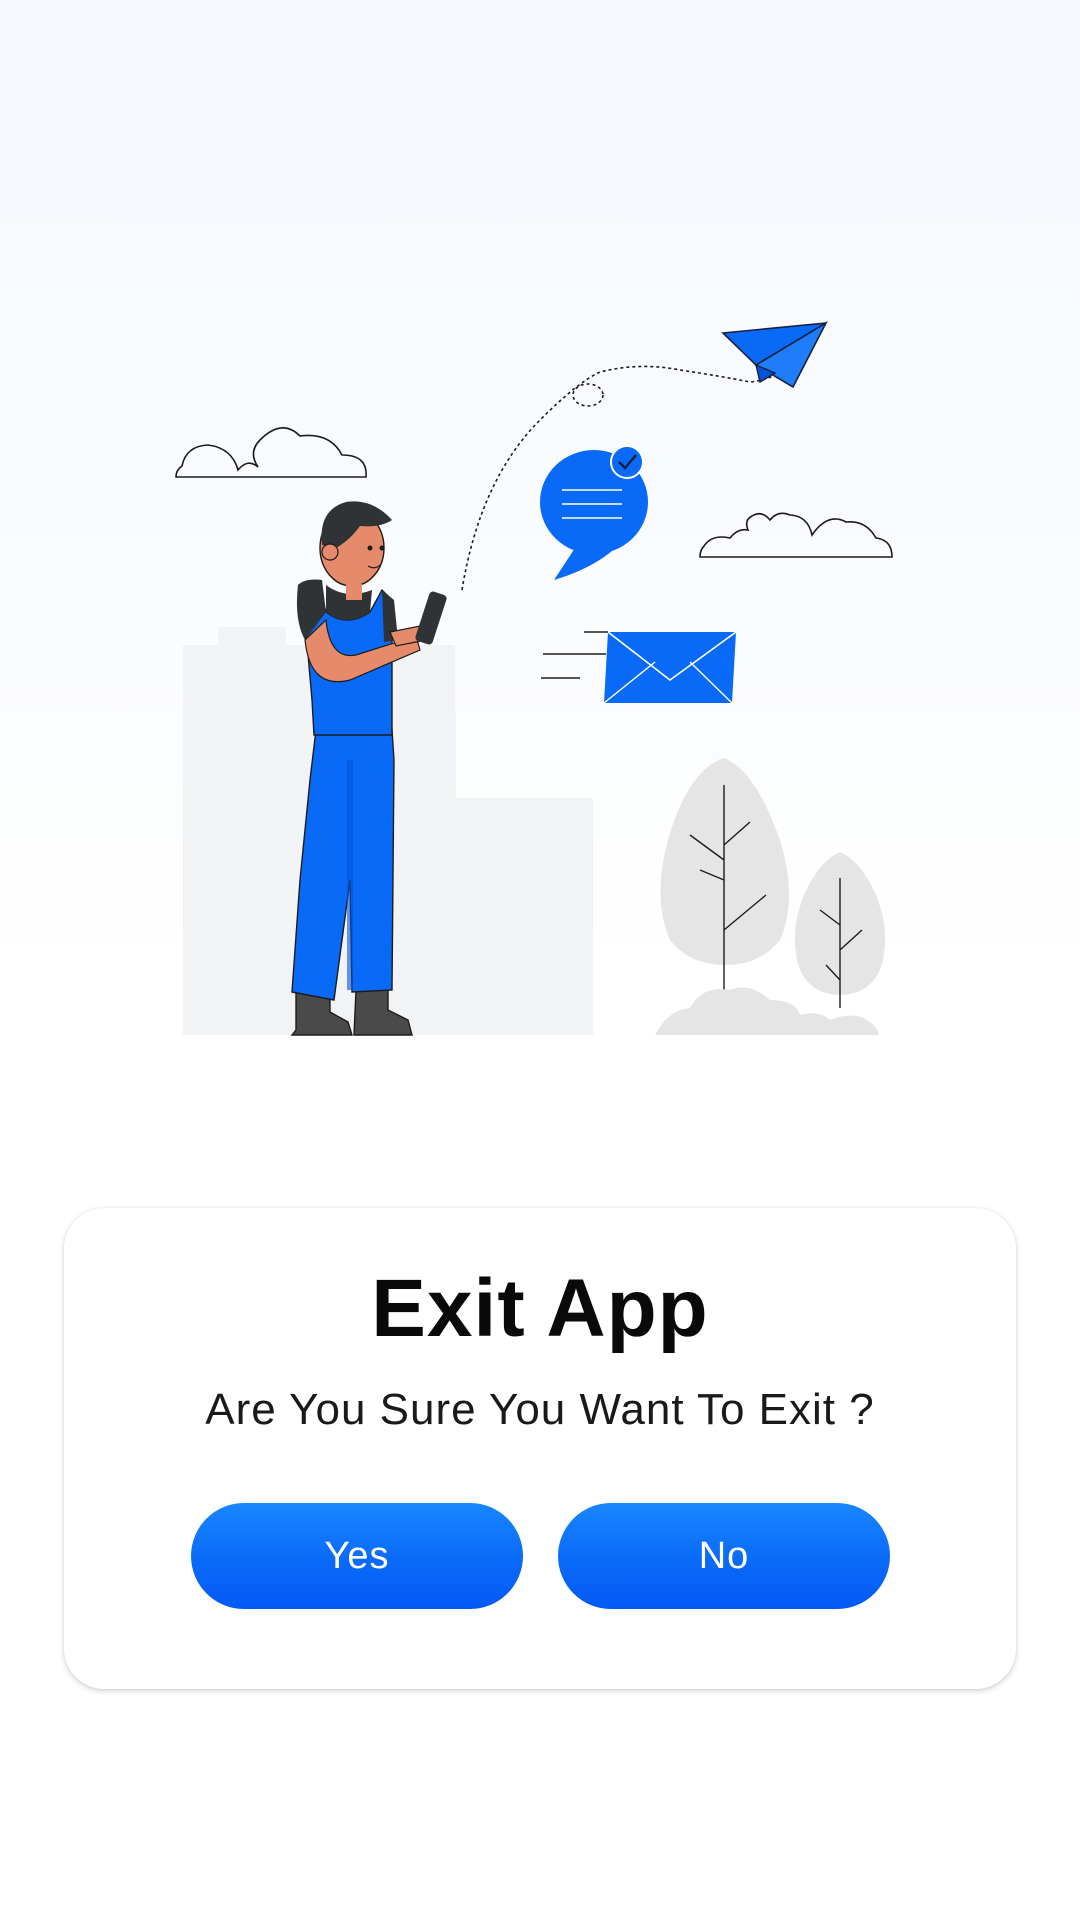 Image resolution: width=1080 pixels, height=1920 pixels. Describe the element at coordinates (540, 1308) in the screenshot. I see `dialog-title: Exit App` at that location.